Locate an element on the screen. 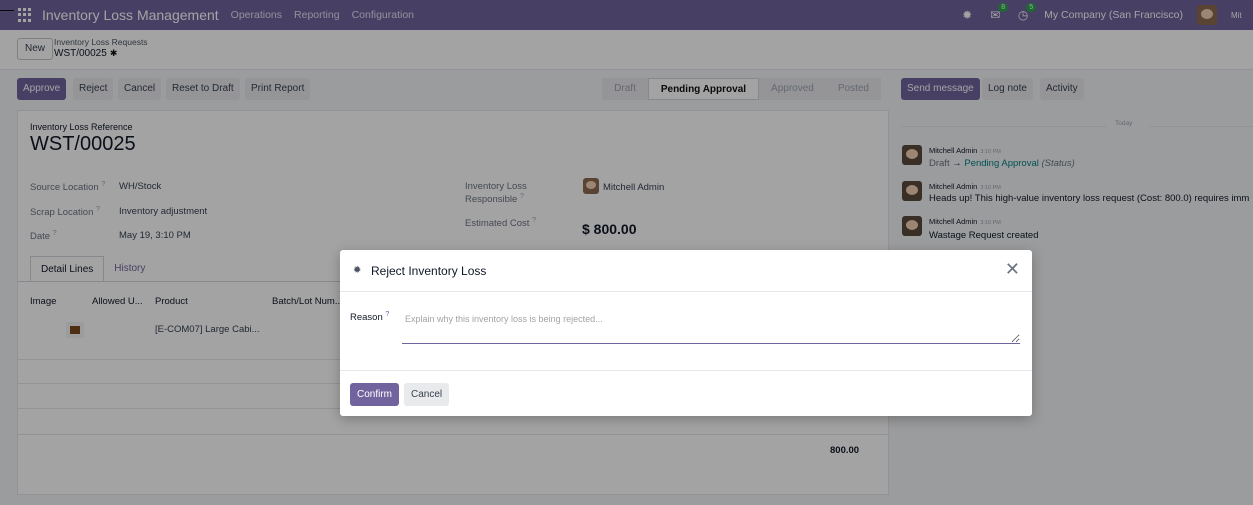 The image size is (1253, 505). help-icon: ? is located at coordinates (387, 314).